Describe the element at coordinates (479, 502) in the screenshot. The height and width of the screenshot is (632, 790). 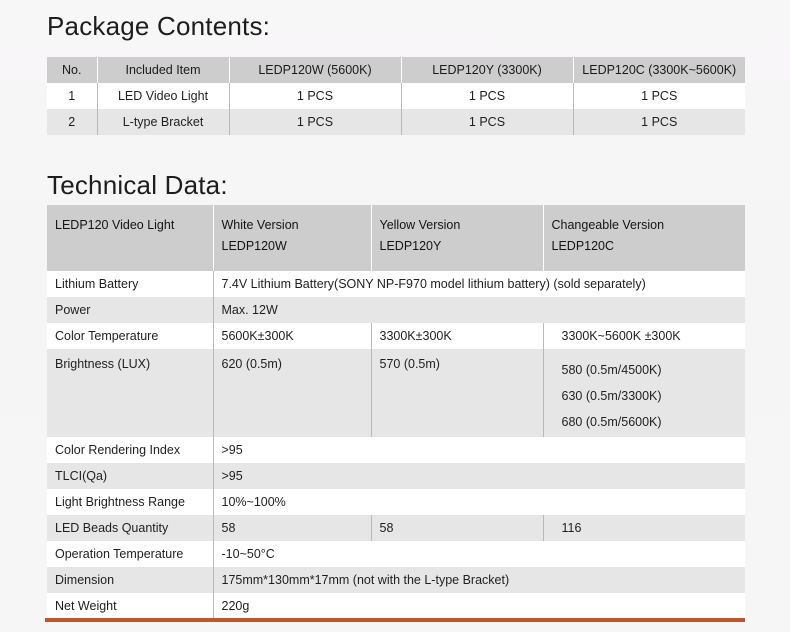
I see `row-value-brightness-range: 10%~100%` at that location.